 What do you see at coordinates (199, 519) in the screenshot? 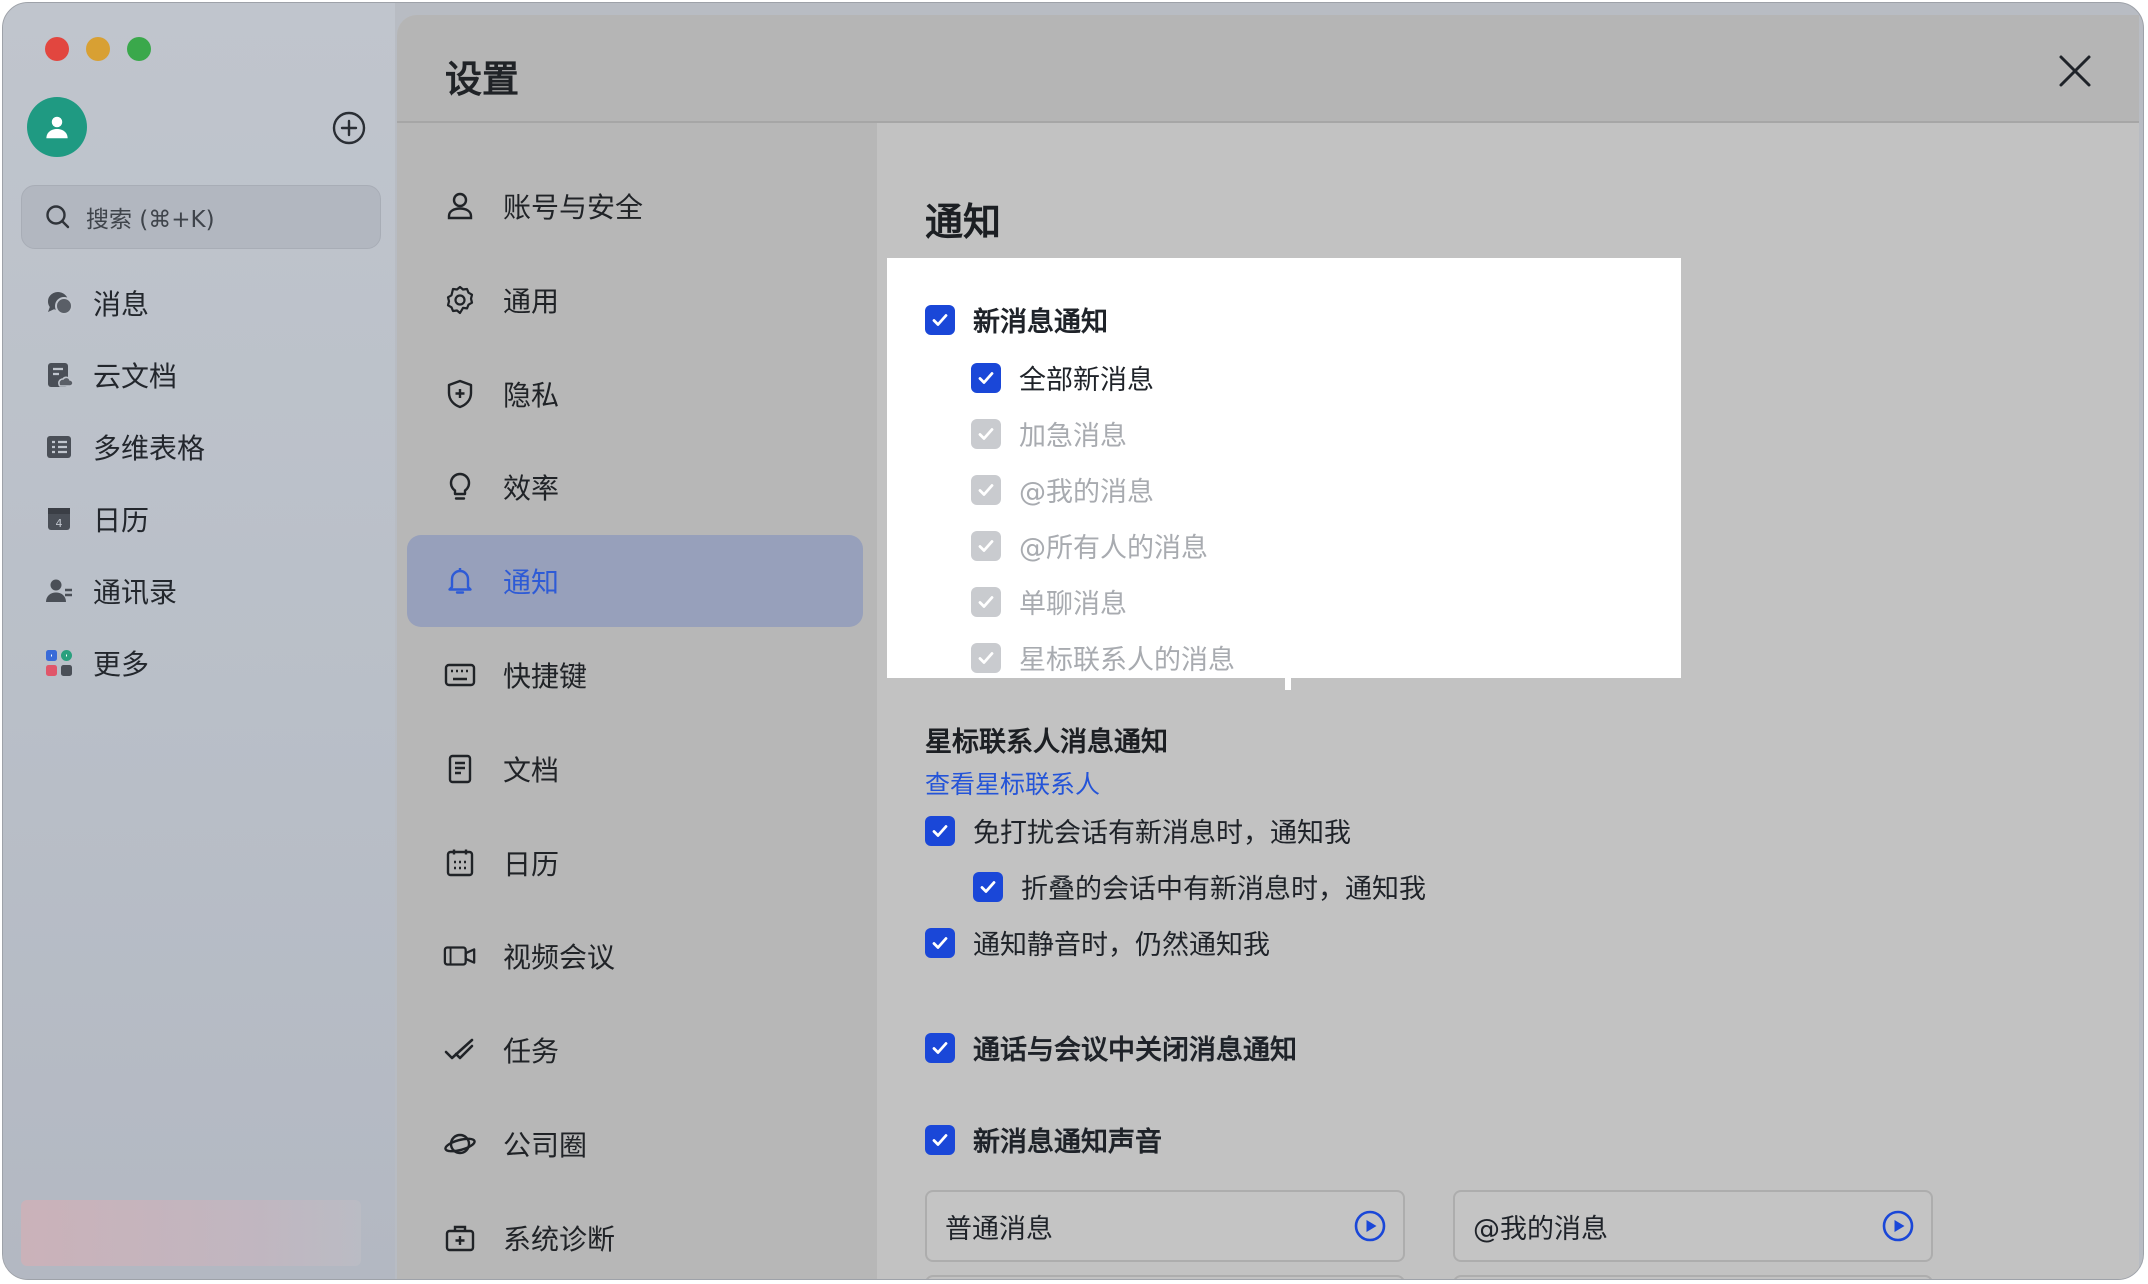
I see `app-nav-item-calendar: 4 日历` at bounding box center [199, 519].